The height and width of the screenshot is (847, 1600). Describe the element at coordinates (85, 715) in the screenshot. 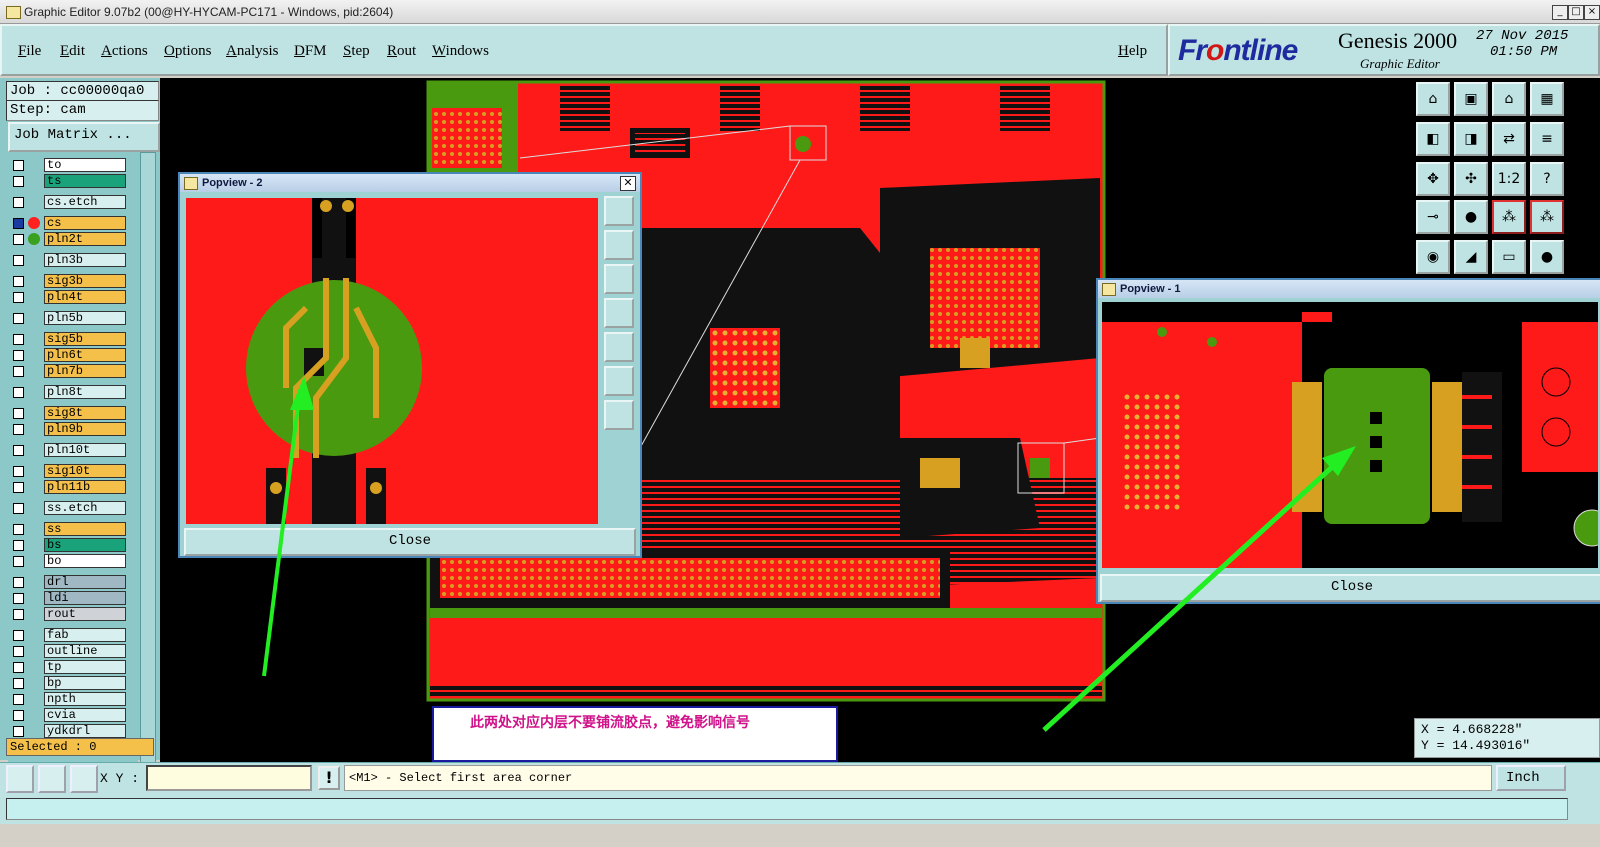

I see `layer-name: cvia` at that location.